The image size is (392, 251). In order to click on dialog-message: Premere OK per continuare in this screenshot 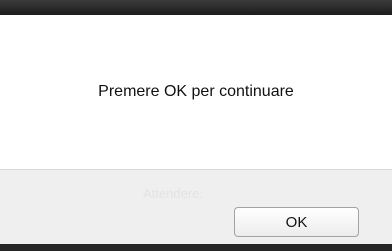, I will do `click(196, 91)`.